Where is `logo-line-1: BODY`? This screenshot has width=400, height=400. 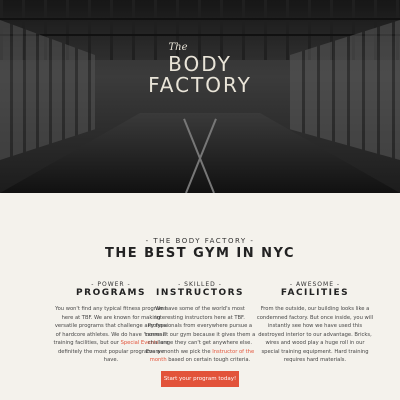 logo-line-1: BODY is located at coordinates (200, 64).